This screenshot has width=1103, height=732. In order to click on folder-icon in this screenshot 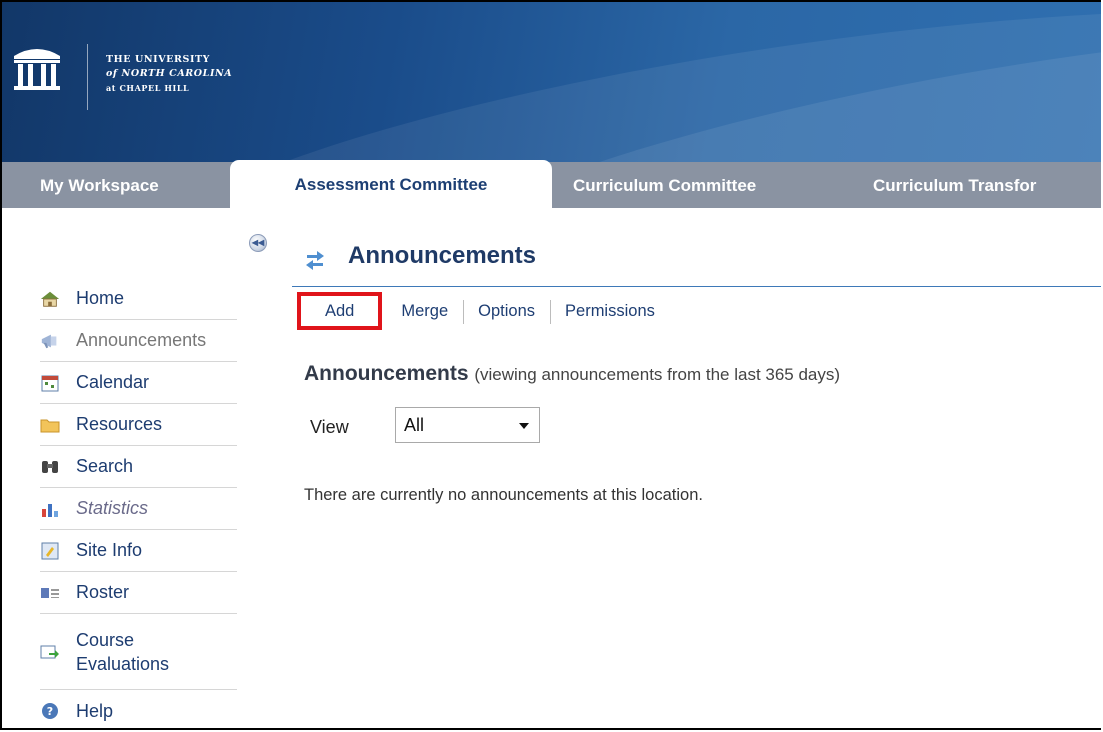, I will do `click(50, 425)`.